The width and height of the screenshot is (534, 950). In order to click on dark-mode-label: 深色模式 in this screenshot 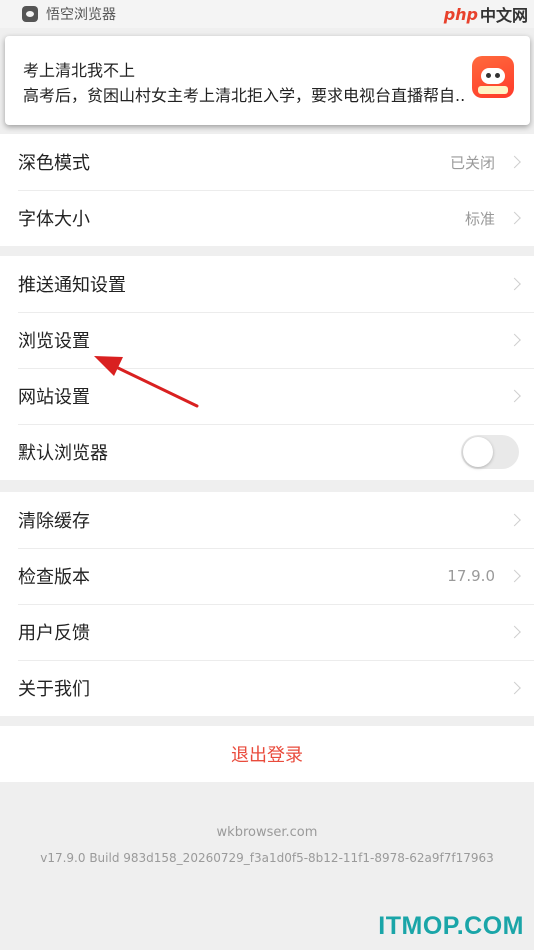, I will do `click(54, 163)`.